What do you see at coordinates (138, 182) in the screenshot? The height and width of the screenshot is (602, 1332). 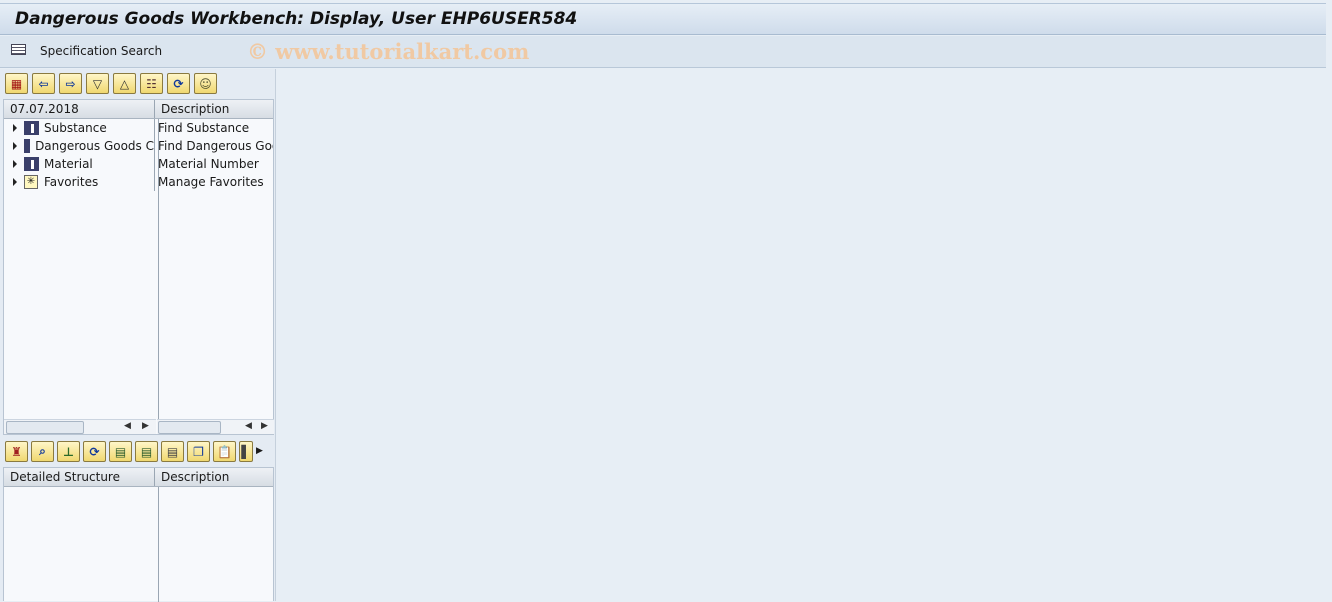 I see `tree-row-favorites: ✳ Favorites Manage Favorites` at bounding box center [138, 182].